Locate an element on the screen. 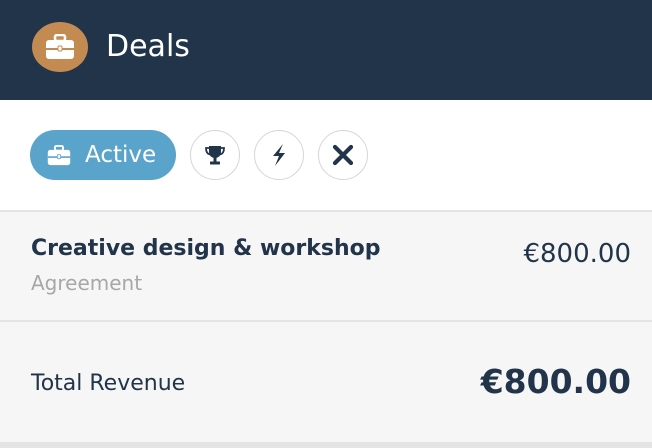 This screenshot has width=652, height=448. filter-active-label: Active is located at coordinates (121, 155).